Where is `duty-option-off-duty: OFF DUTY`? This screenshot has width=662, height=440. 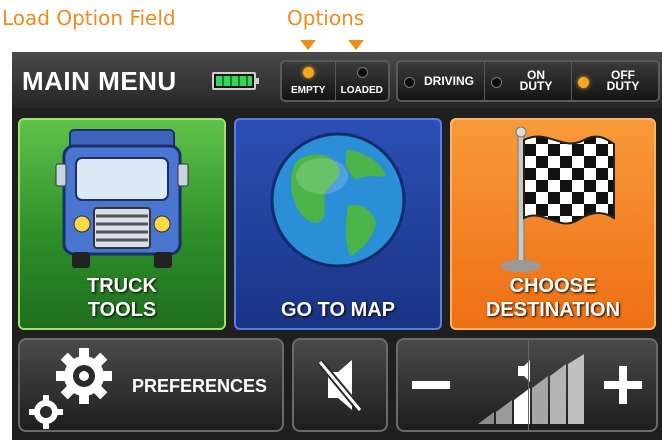
duty-option-off-duty: OFF DUTY is located at coordinates (614, 81).